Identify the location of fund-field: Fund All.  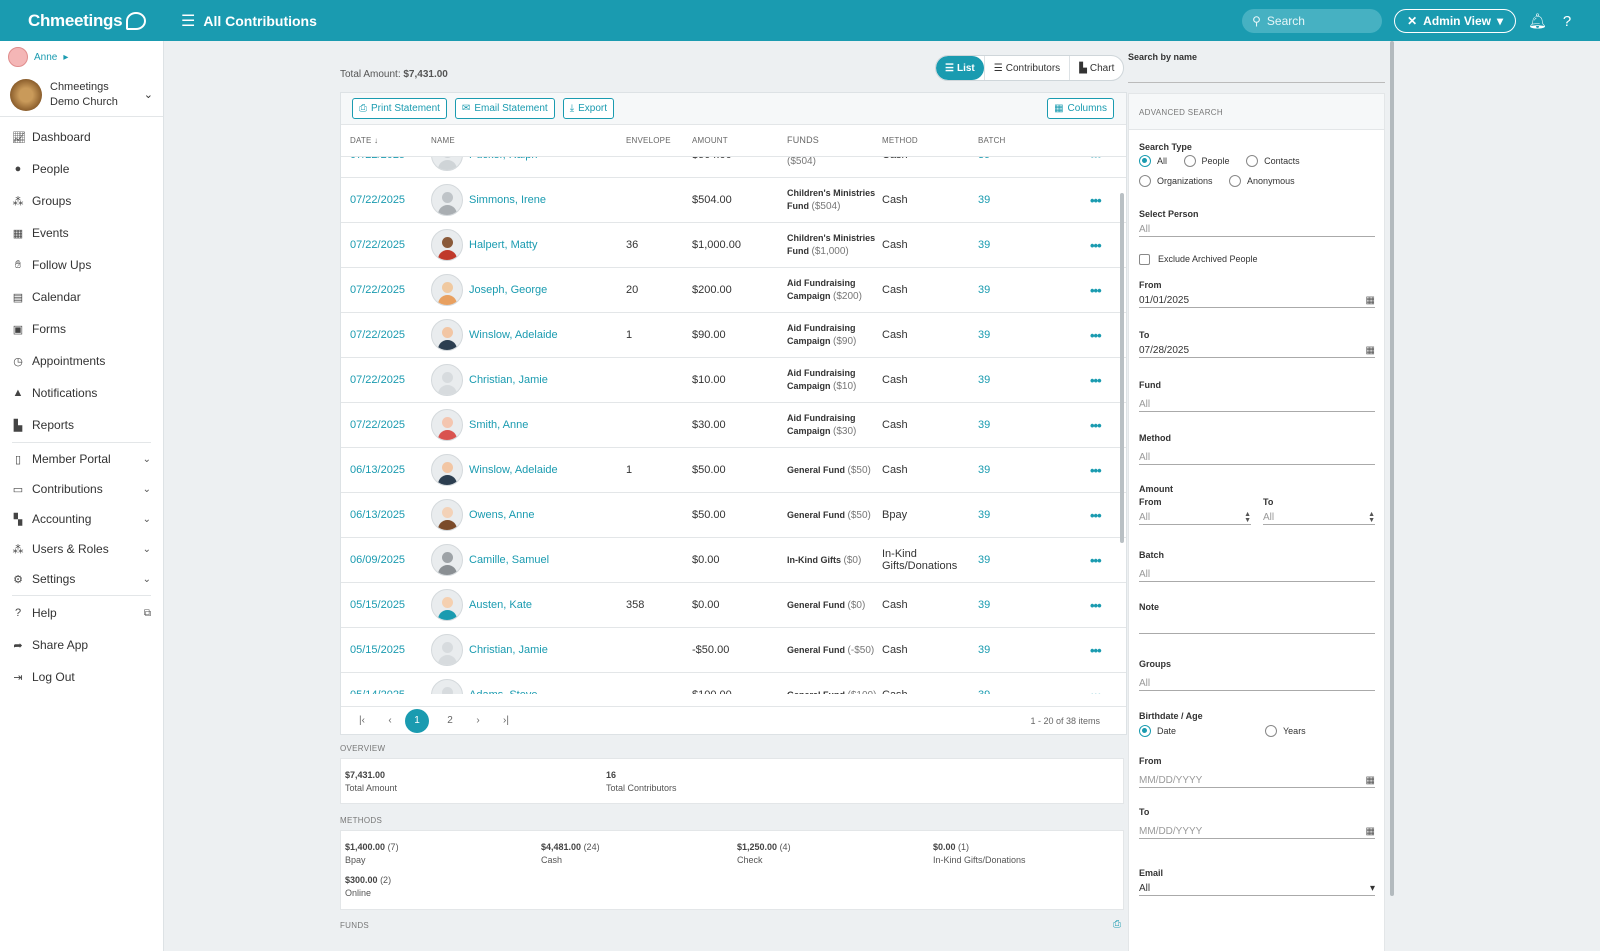
(1257, 396).